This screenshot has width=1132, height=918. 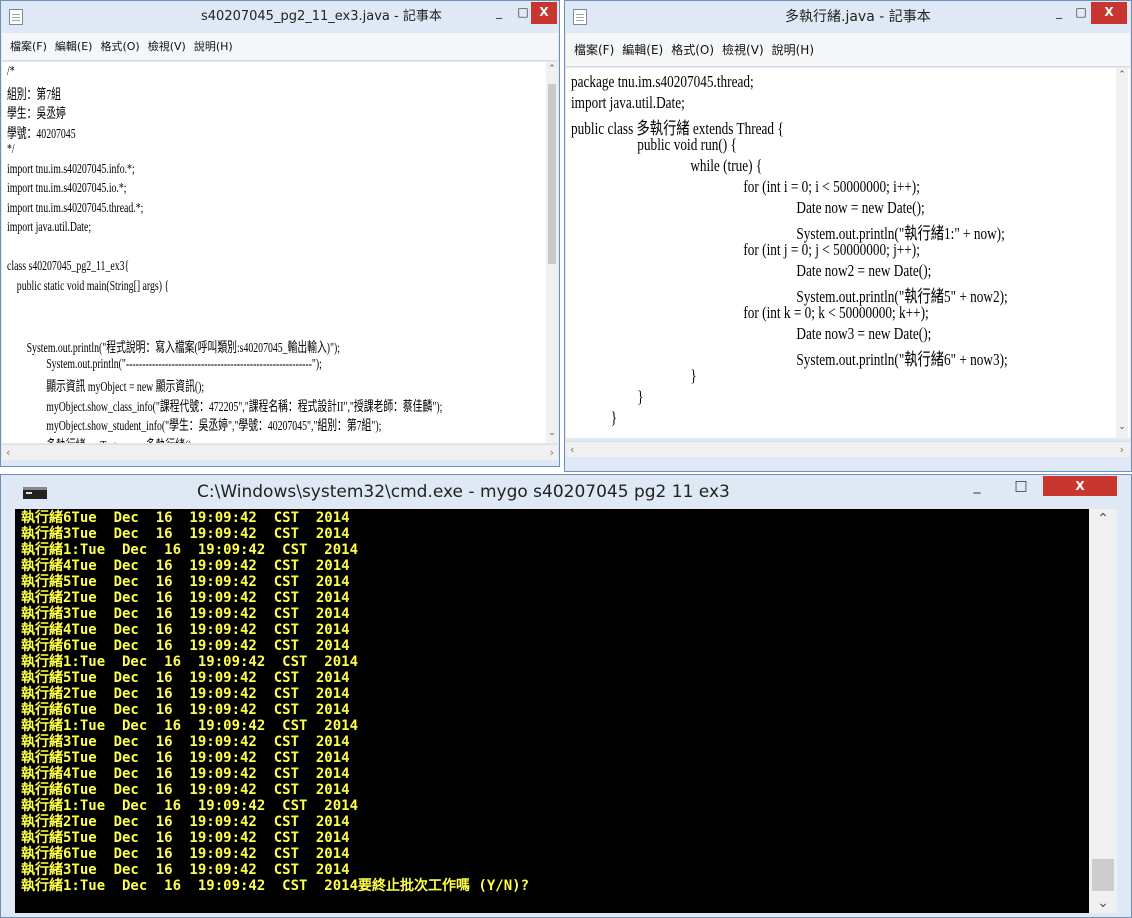 What do you see at coordinates (750, 312) in the screenshot?
I see `code-line: for (int k = 0; k < 50000000; k++);` at bounding box center [750, 312].